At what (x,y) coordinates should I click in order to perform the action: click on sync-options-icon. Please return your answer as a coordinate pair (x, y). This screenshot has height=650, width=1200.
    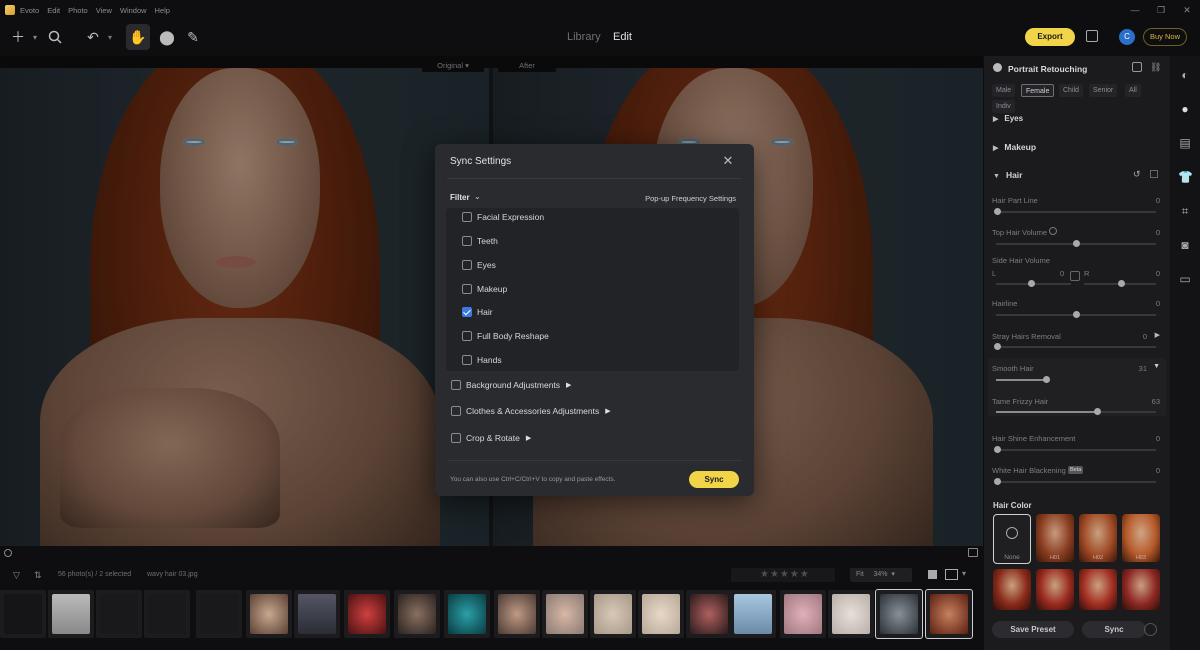
    Looking at the image, I should click on (1150, 629).